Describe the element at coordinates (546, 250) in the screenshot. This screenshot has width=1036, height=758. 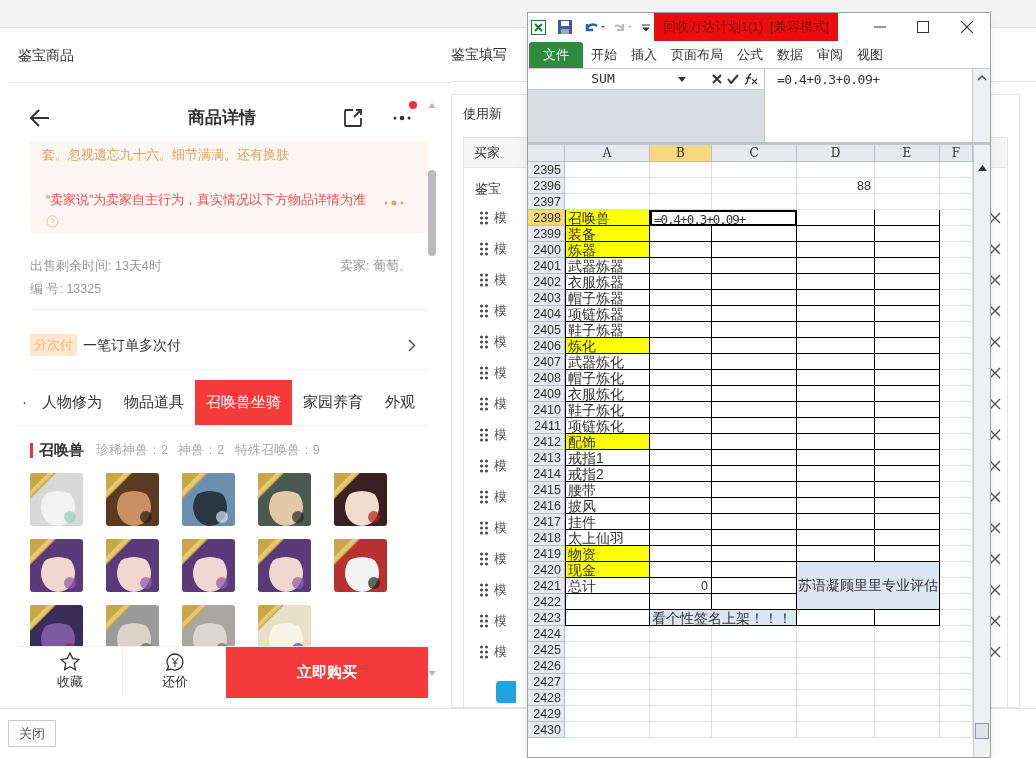
I see `row-header: 2400` at that location.